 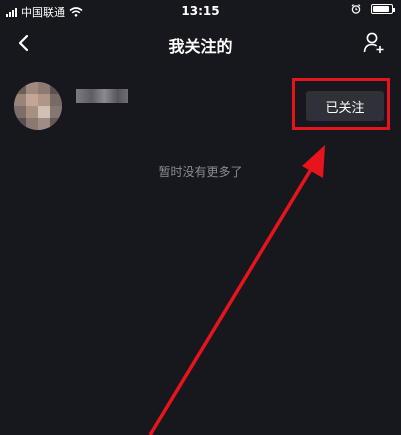 I want to click on status-time: 13:15, so click(x=200, y=11).